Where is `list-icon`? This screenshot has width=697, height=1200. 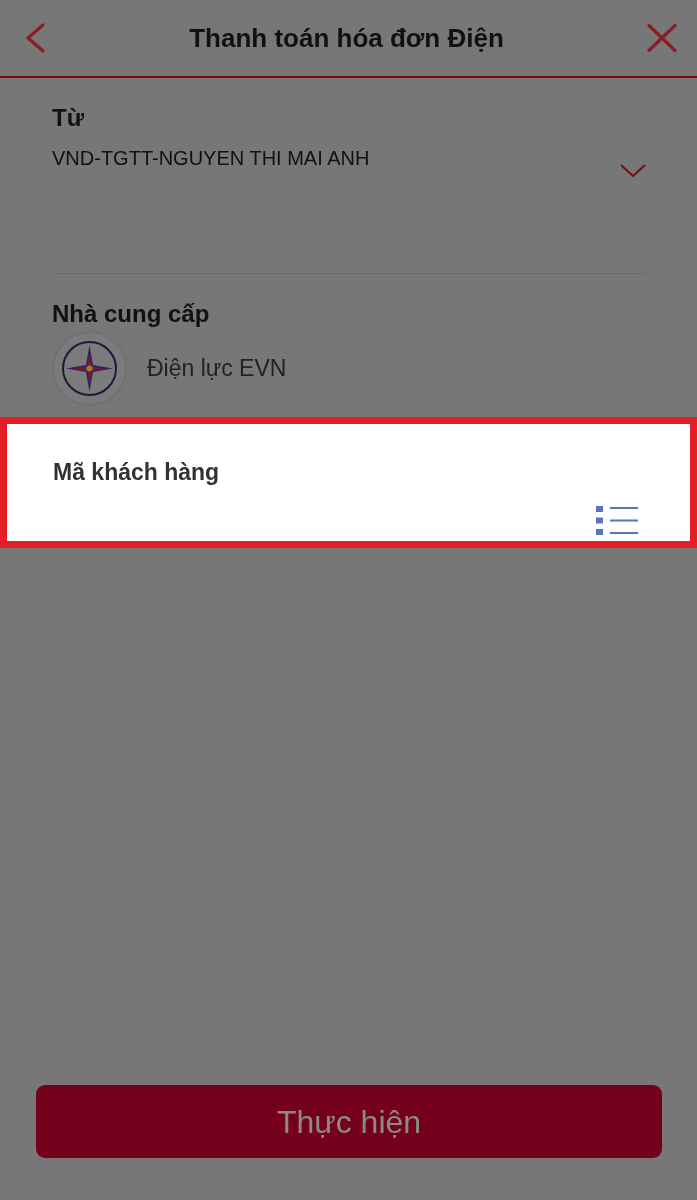 list-icon is located at coordinates (617, 520).